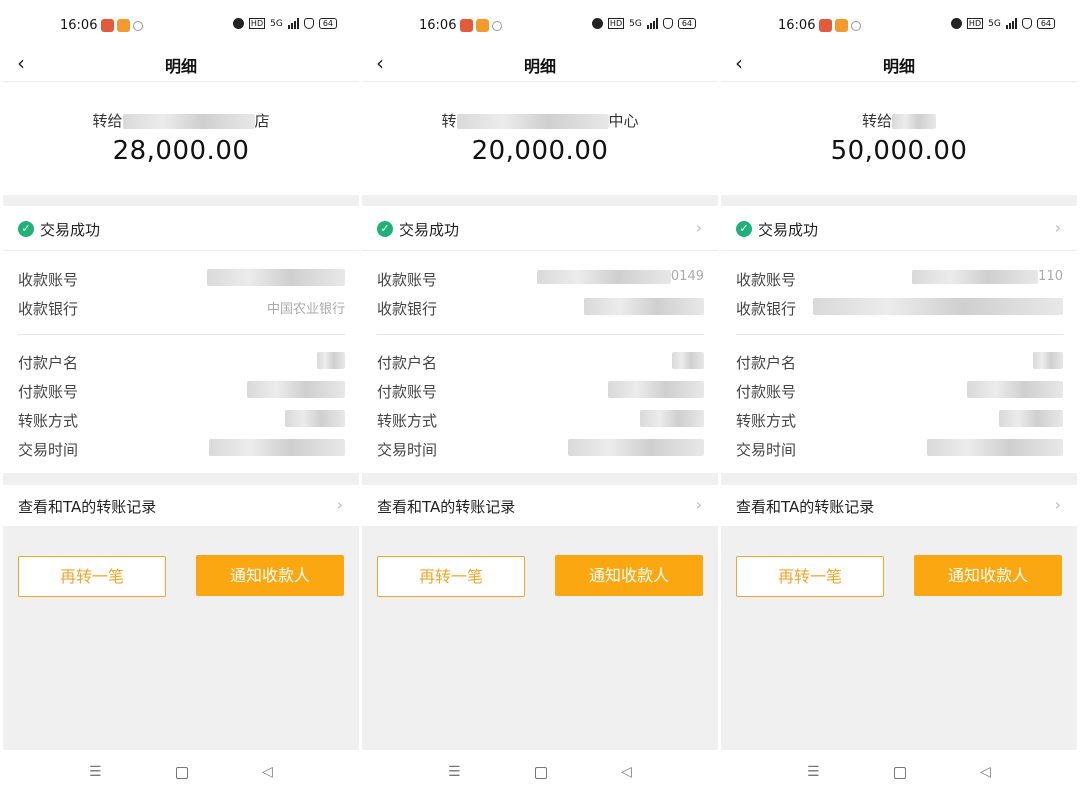  What do you see at coordinates (938, 306) in the screenshot?
I see `recv-bank-value` at bounding box center [938, 306].